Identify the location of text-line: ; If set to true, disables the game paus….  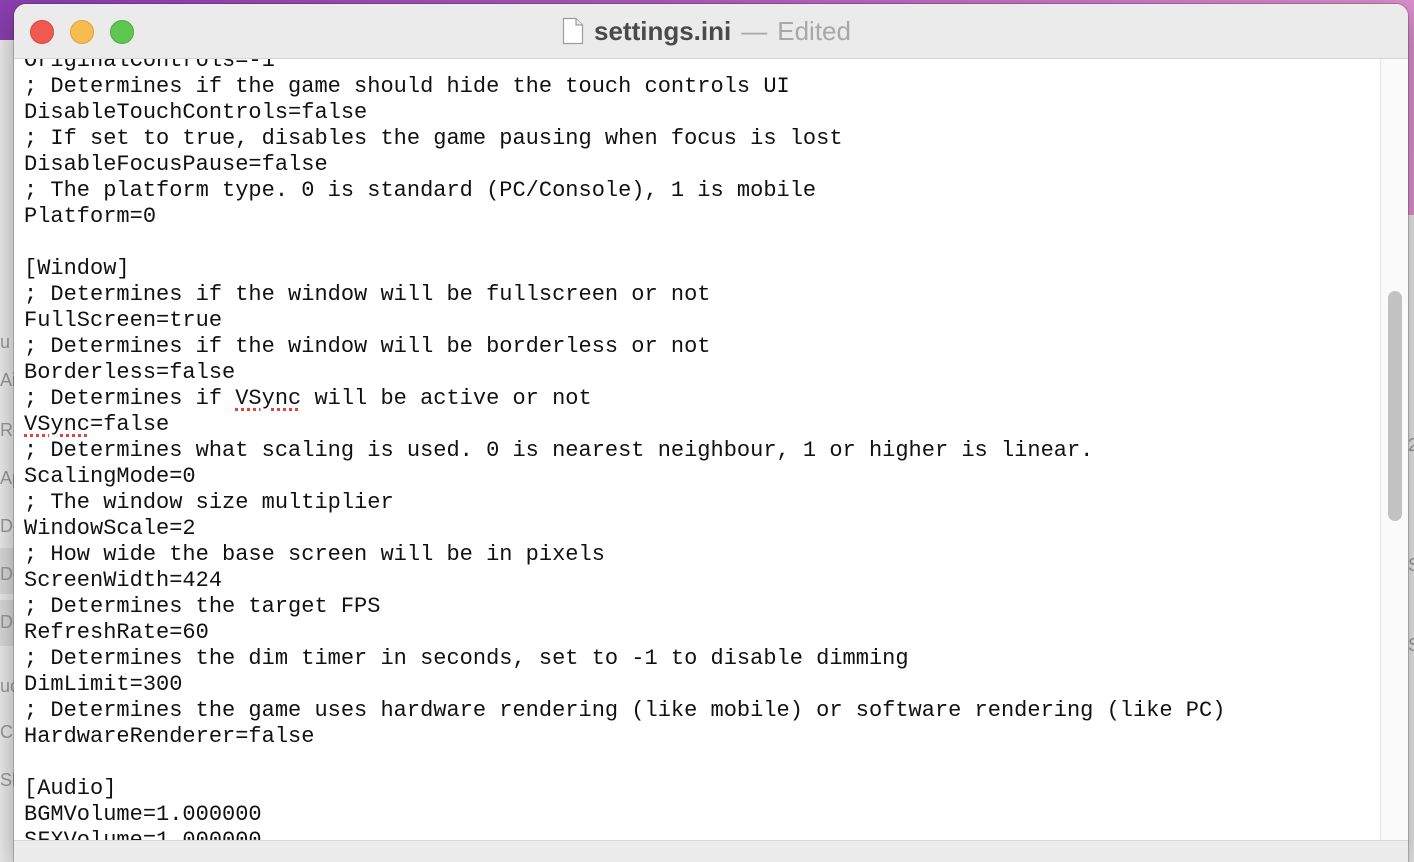
(624, 139).